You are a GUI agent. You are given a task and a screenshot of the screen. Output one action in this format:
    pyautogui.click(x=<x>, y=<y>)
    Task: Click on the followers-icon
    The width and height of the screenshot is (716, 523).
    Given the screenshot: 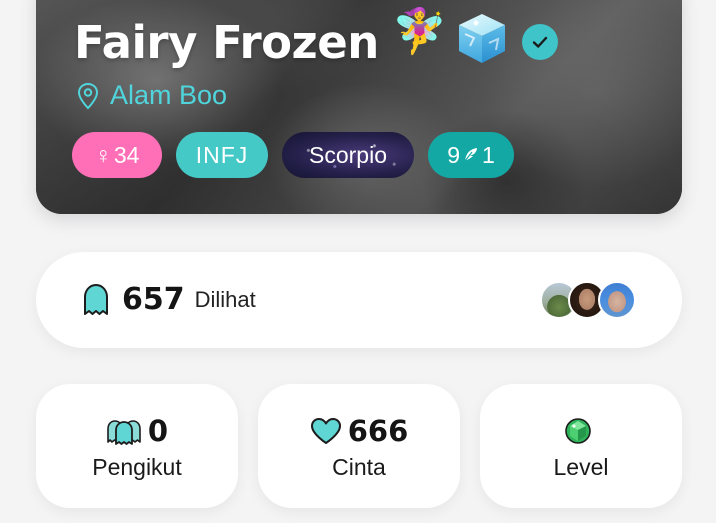 What is the action you would take?
    pyautogui.click(x=124, y=432)
    